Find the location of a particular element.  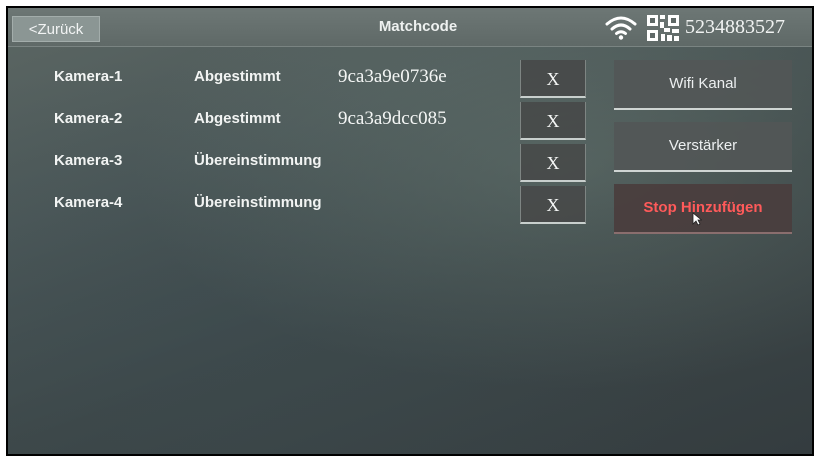

device-id: 5234883527 is located at coordinates (735, 27).